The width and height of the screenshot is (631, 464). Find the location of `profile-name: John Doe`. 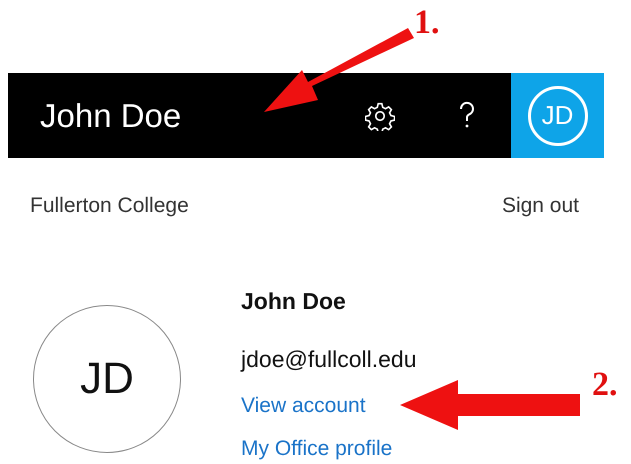

profile-name: John Doe is located at coordinates (293, 301).